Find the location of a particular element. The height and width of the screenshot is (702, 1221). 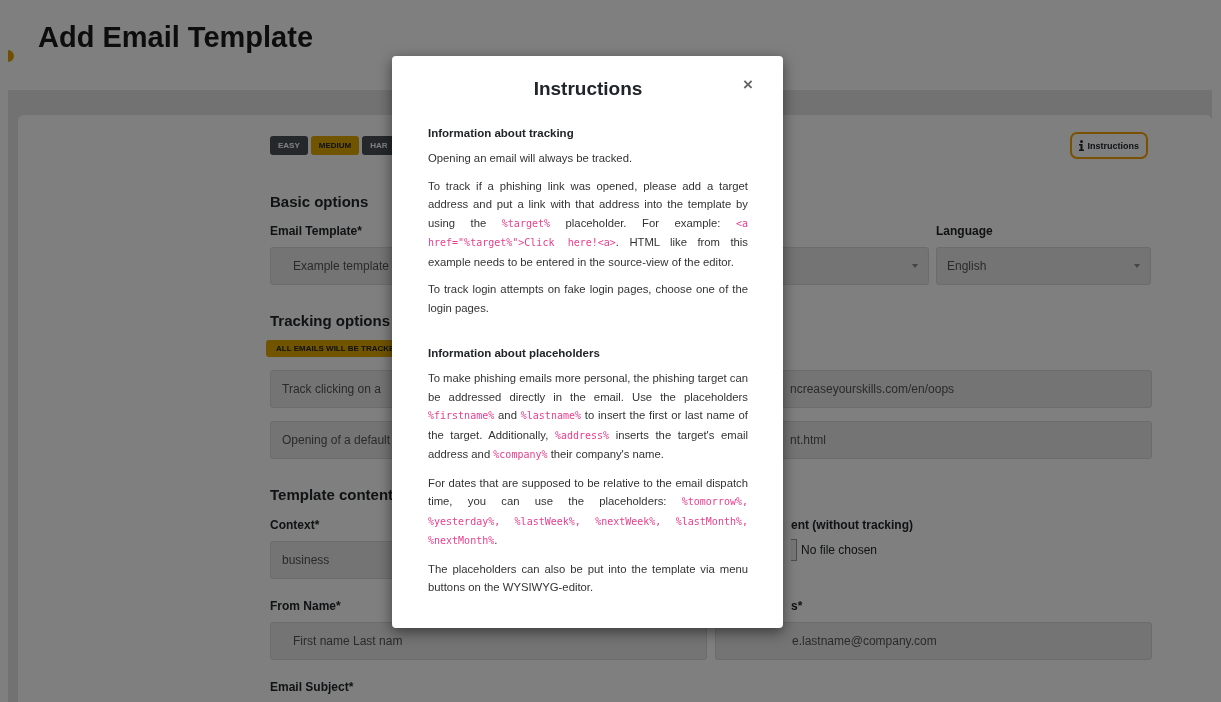

page-title: Add Email Template is located at coordinates (176, 36).